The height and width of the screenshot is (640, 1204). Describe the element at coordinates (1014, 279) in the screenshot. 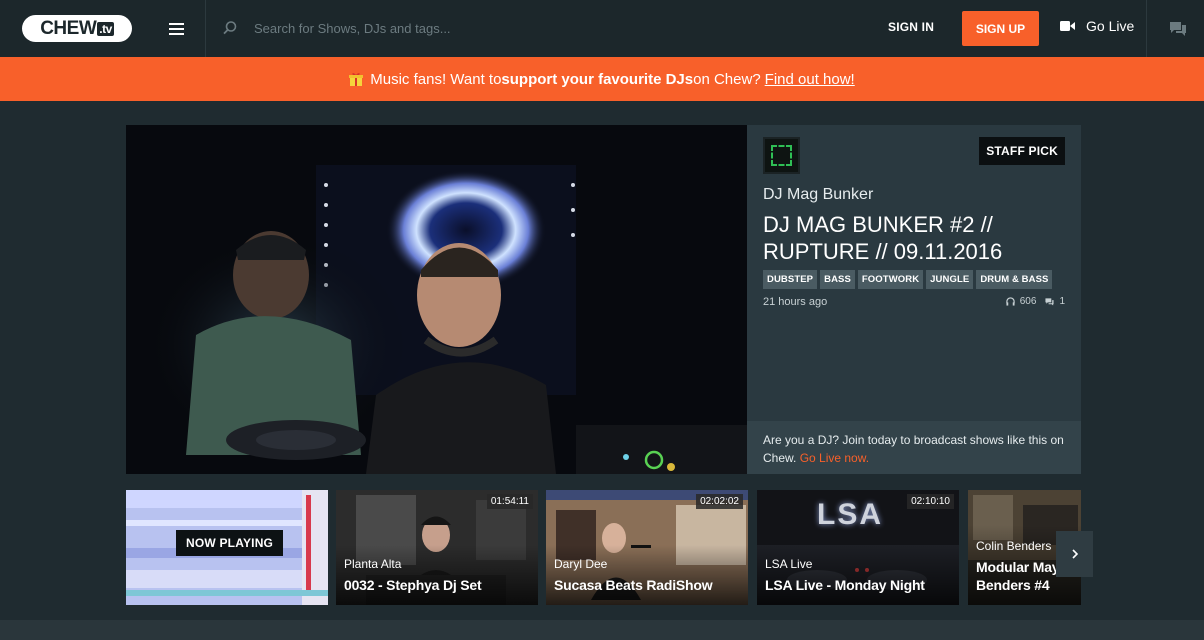

I see `tag-drum-and-bass: DRUM & BASS` at that location.